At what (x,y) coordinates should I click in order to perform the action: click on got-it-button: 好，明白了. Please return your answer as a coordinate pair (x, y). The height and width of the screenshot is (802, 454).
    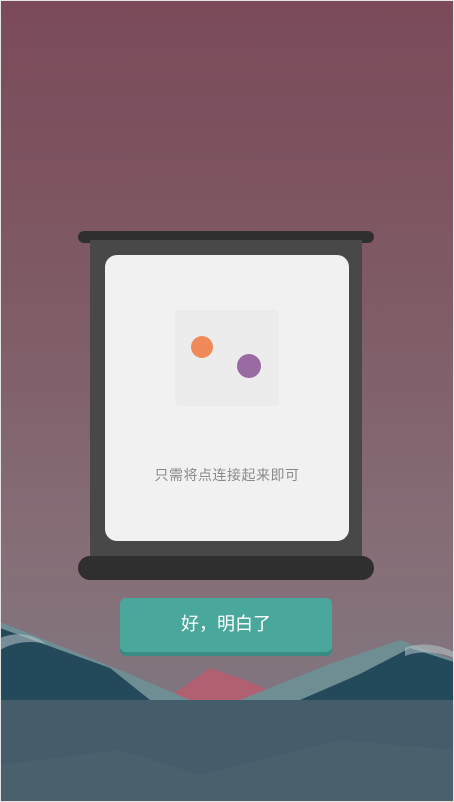
    Looking at the image, I should click on (226, 625).